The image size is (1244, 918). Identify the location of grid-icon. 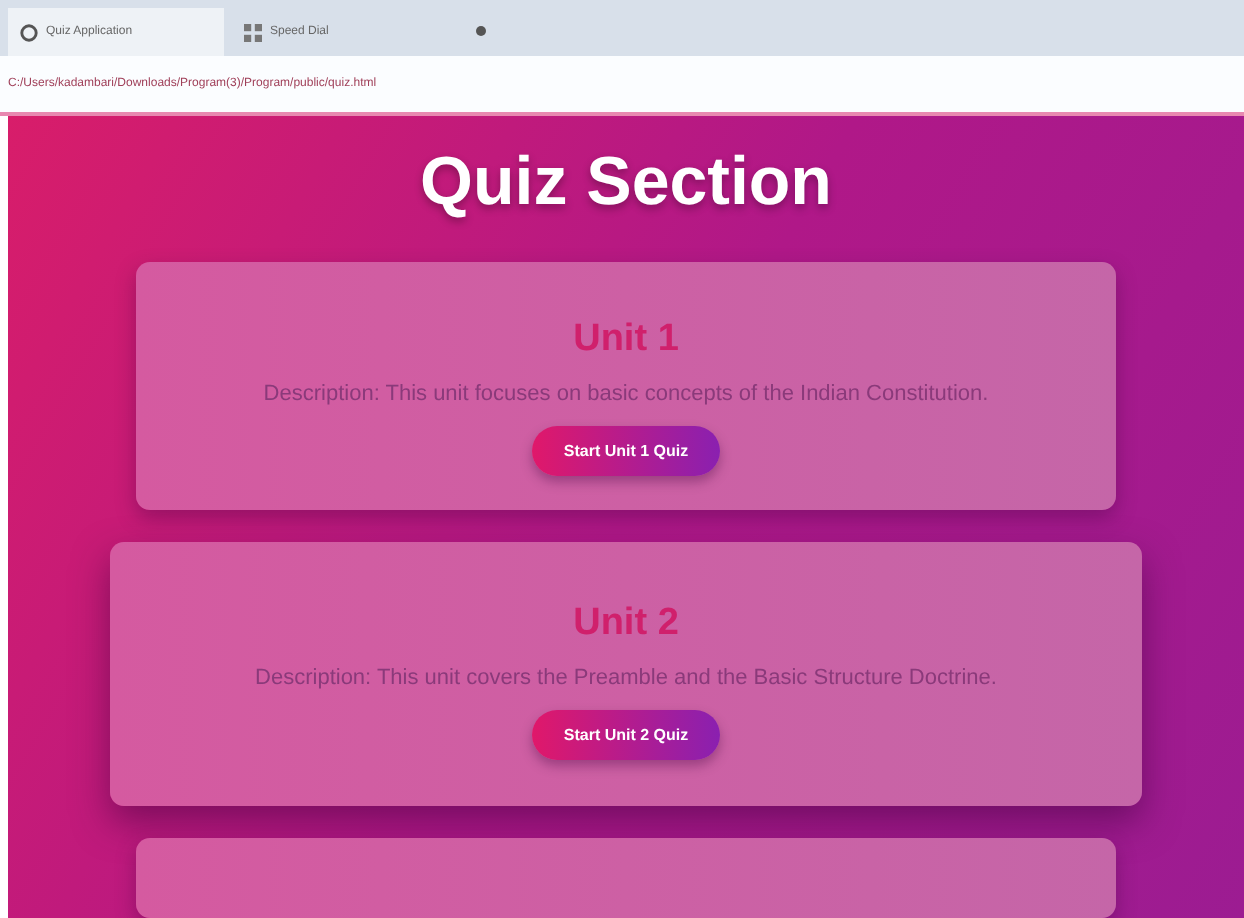
(253, 32).